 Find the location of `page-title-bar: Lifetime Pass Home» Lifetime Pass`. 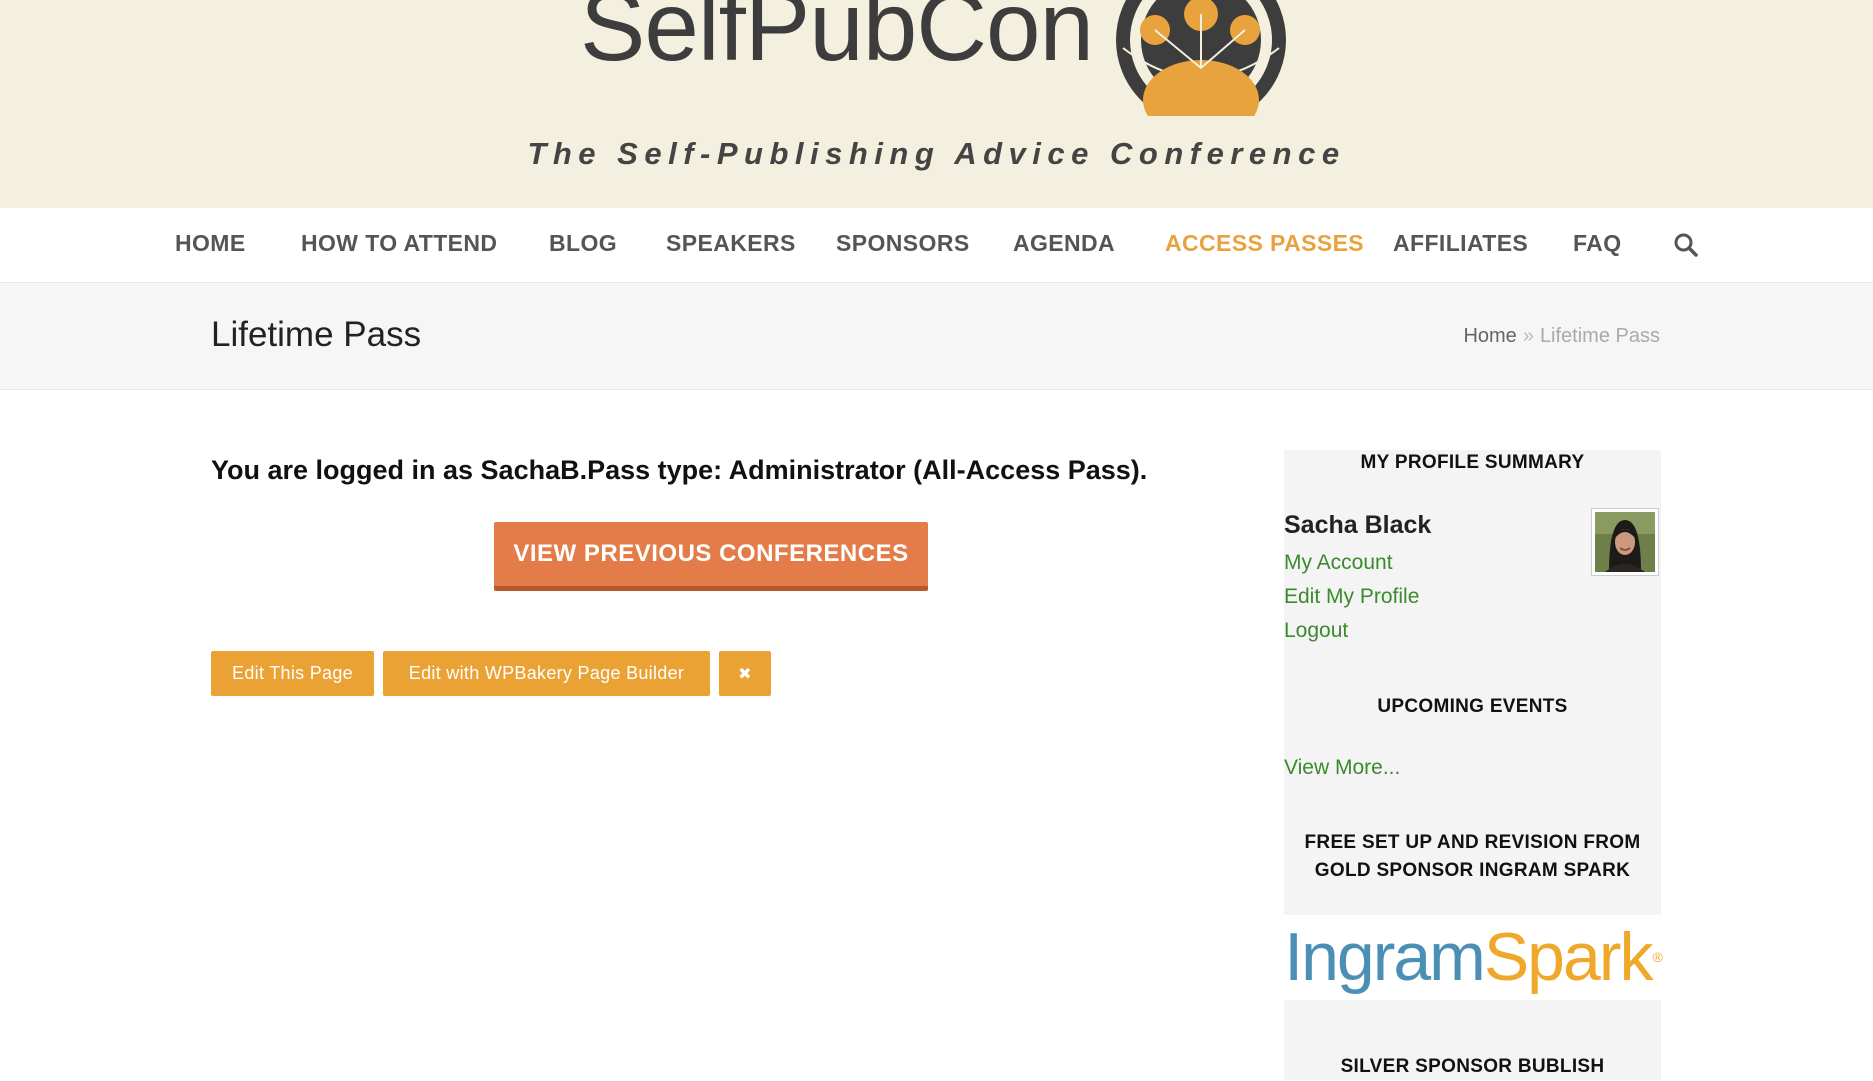

page-title-bar: Lifetime Pass Home» Lifetime Pass is located at coordinates (936, 336).